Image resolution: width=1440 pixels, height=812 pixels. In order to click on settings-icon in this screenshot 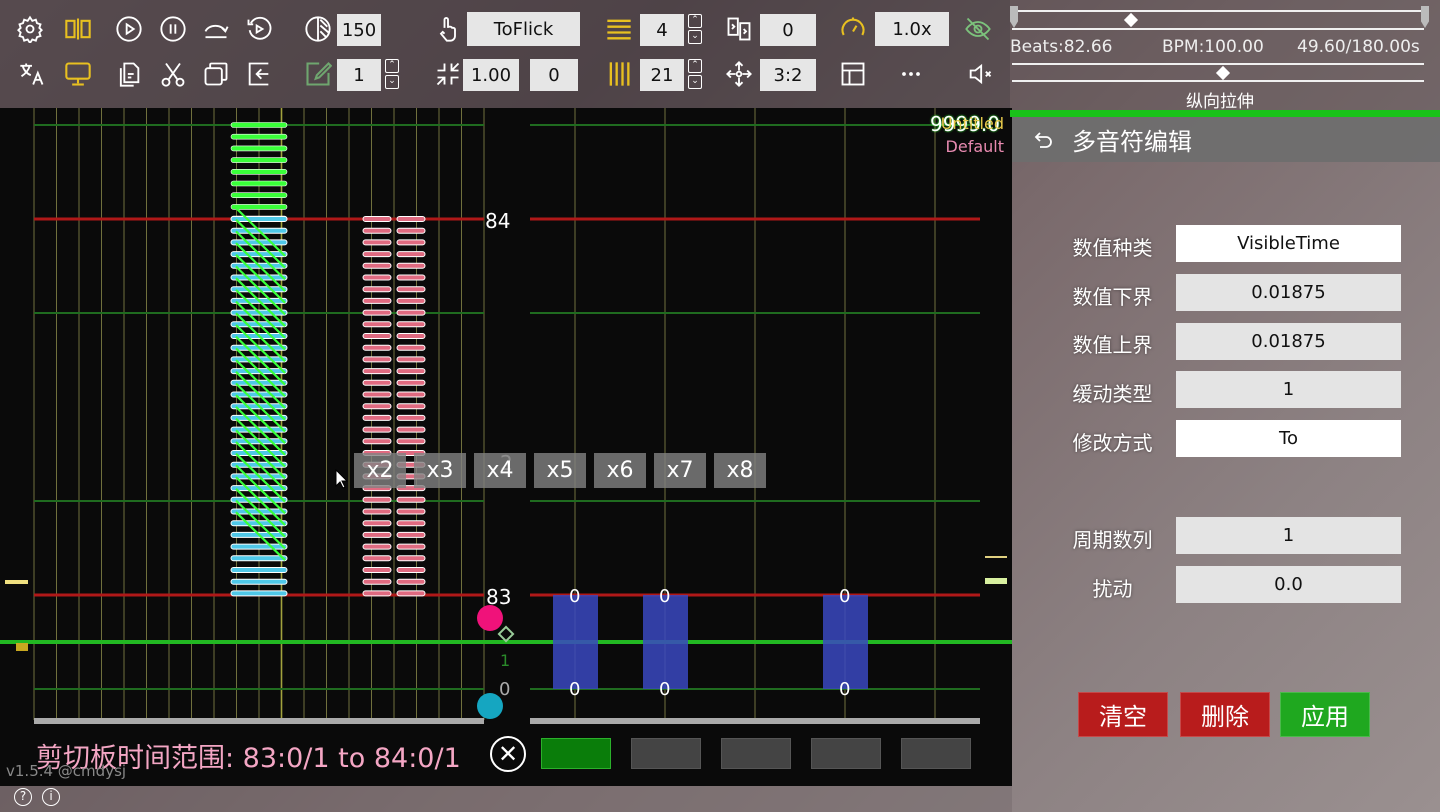, I will do `click(30, 29)`.